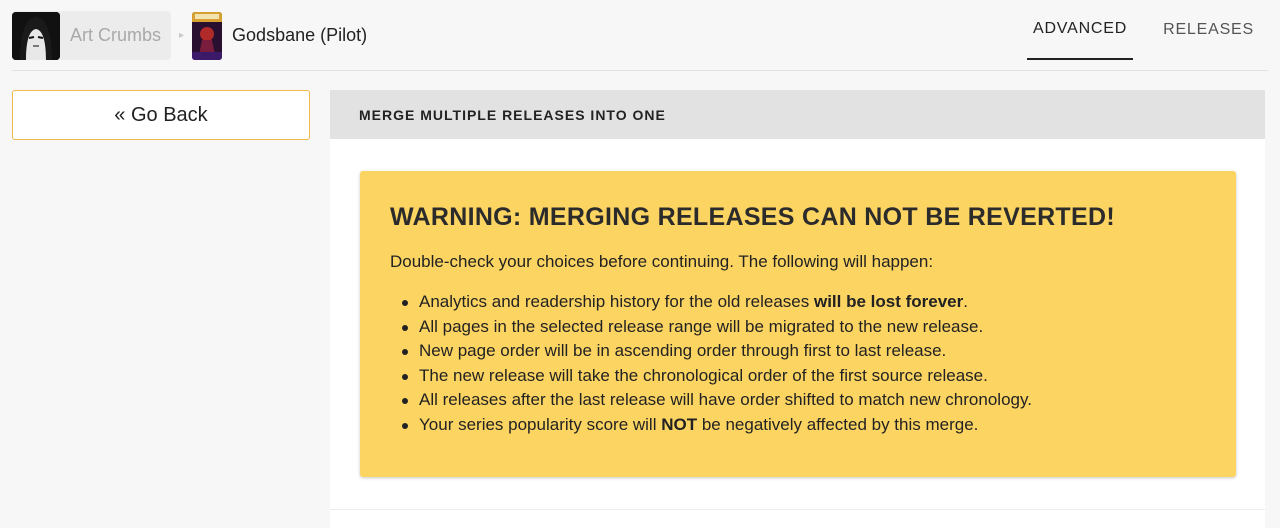 This screenshot has width=1280, height=528. What do you see at coordinates (116, 35) in the screenshot?
I see `breadcrumb-user-name: Art Crumbs` at bounding box center [116, 35].